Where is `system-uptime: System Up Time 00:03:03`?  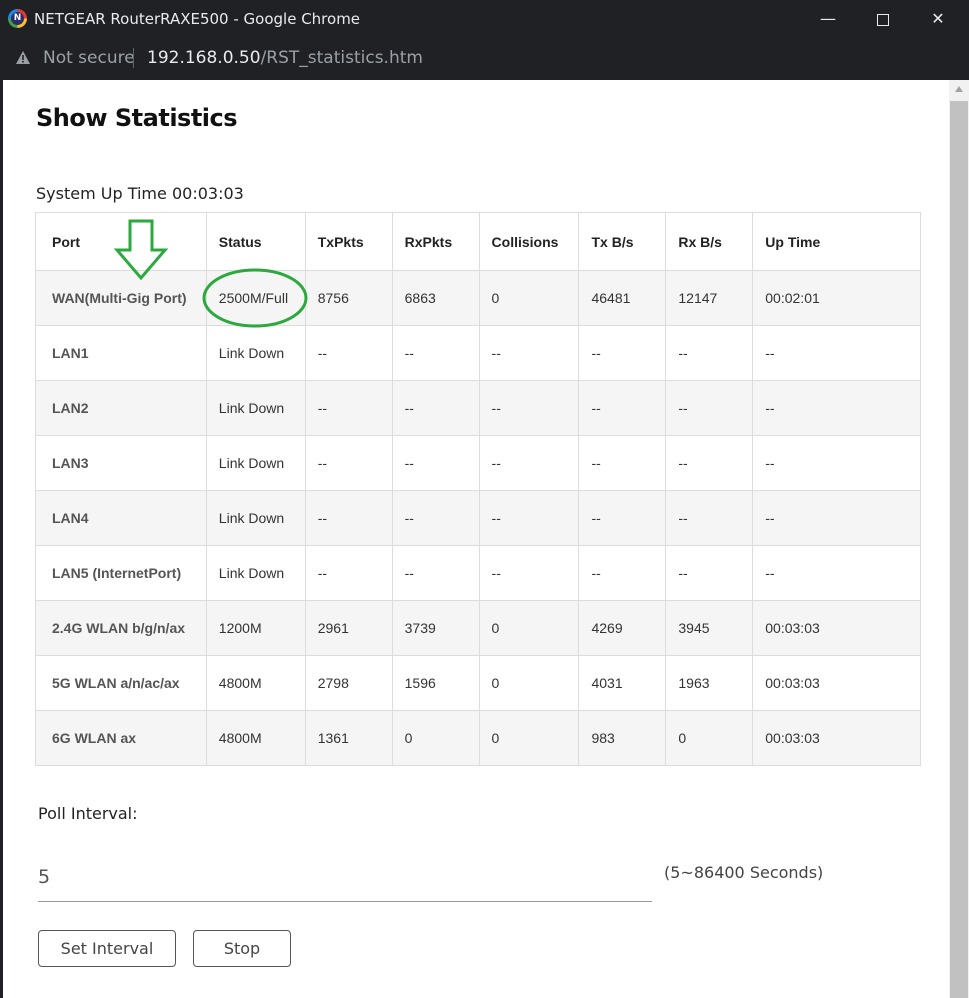
system-uptime: System Up Time 00:03:03 is located at coordinates (140, 193).